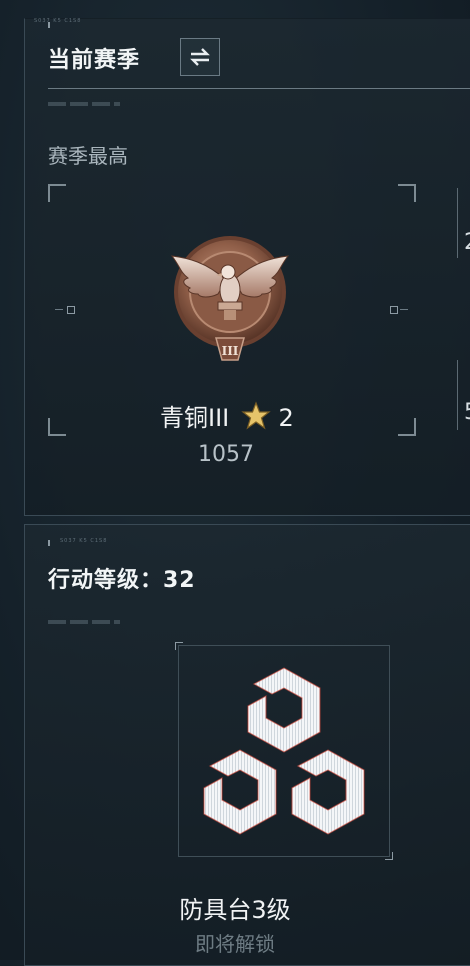 The height and width of the screenshot is (966, 470). I want to click on frame-marker-left, so click(71, 310).